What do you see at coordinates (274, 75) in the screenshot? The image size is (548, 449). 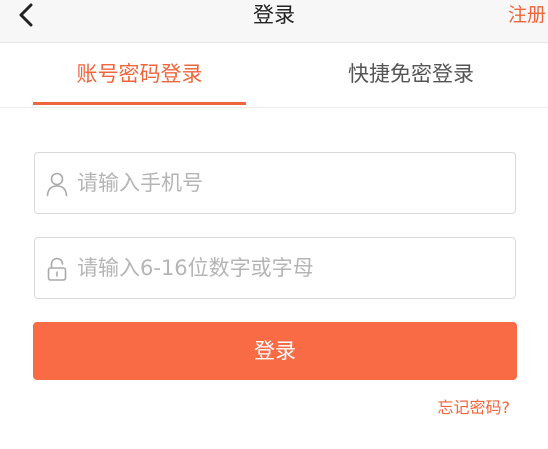 I see `login-tabs: 账号密码登录 快捷免密登录` at bounding box center [274, 75].